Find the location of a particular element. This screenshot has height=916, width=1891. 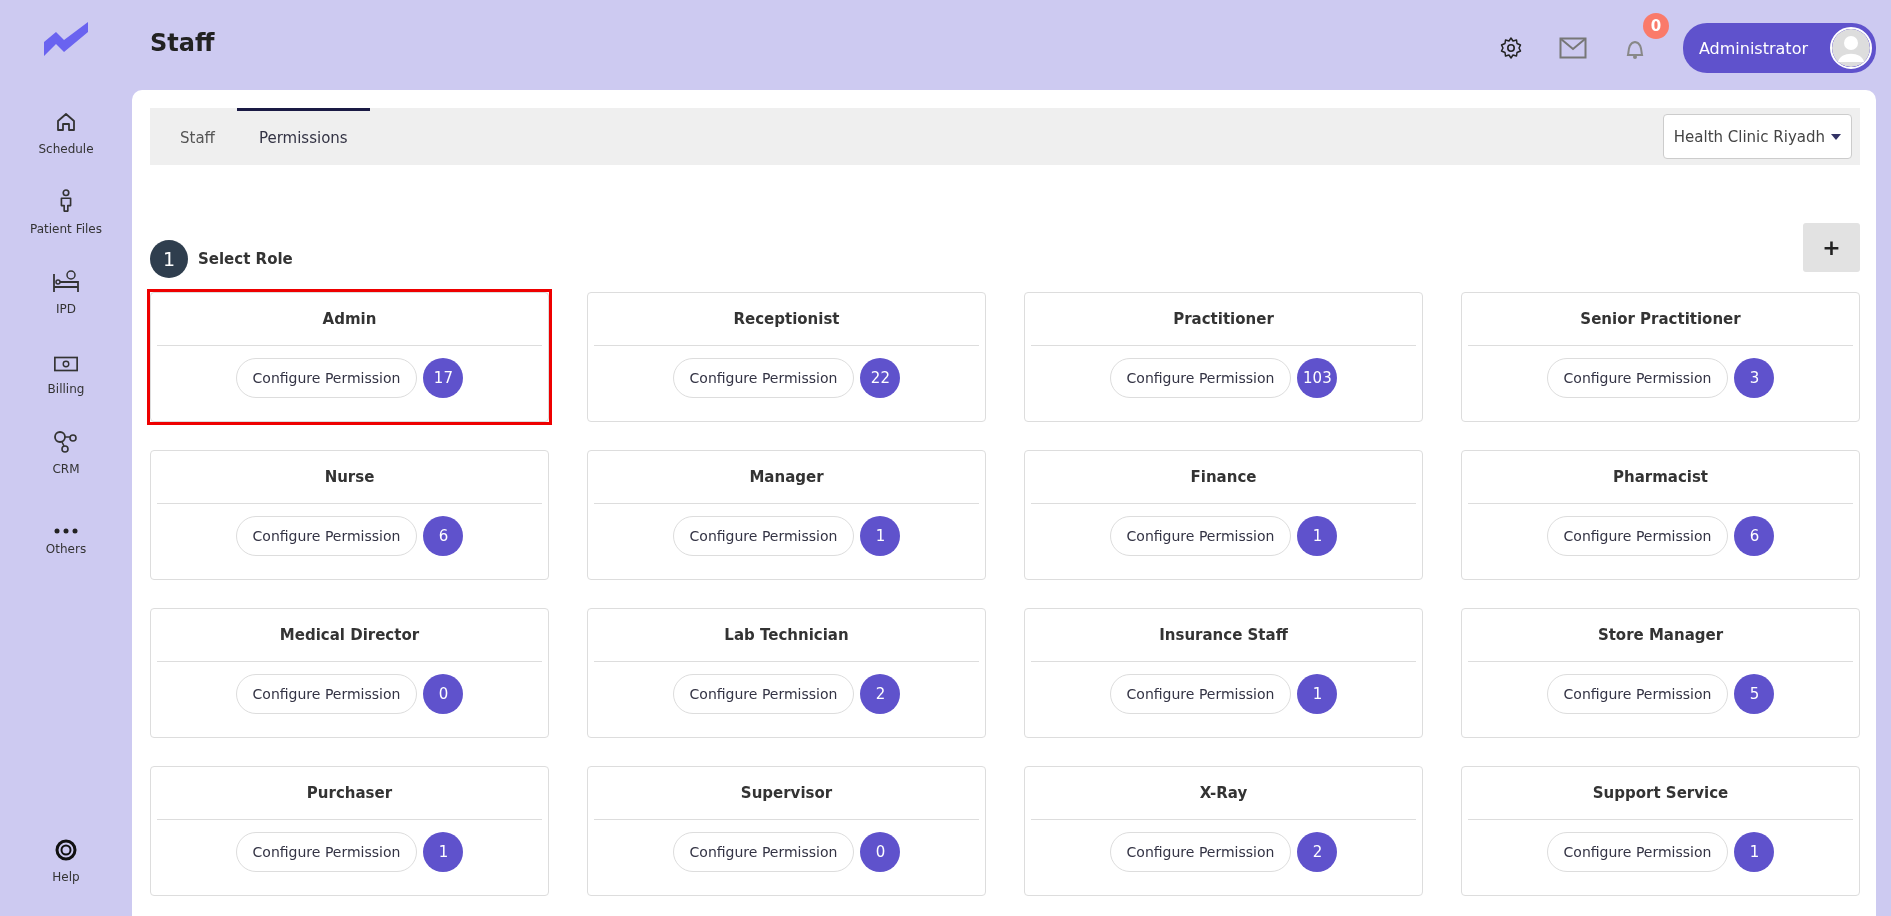

role-name: Pharmacist is located at coordinates (1660, 477).